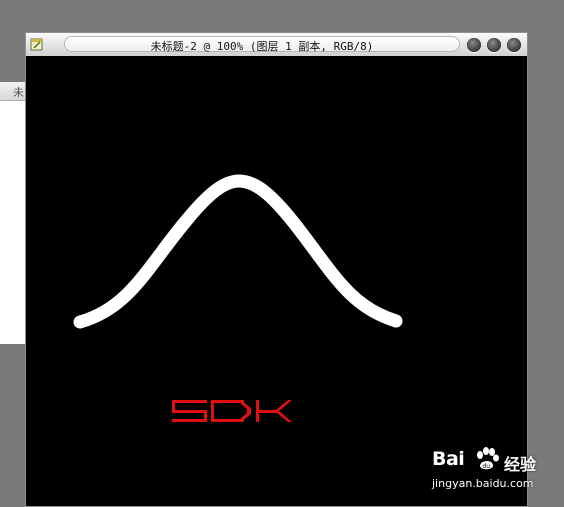 This screenshot has height=507, width=564. I want to click on baidu-logo-bai: Bai, so click(448, 459).